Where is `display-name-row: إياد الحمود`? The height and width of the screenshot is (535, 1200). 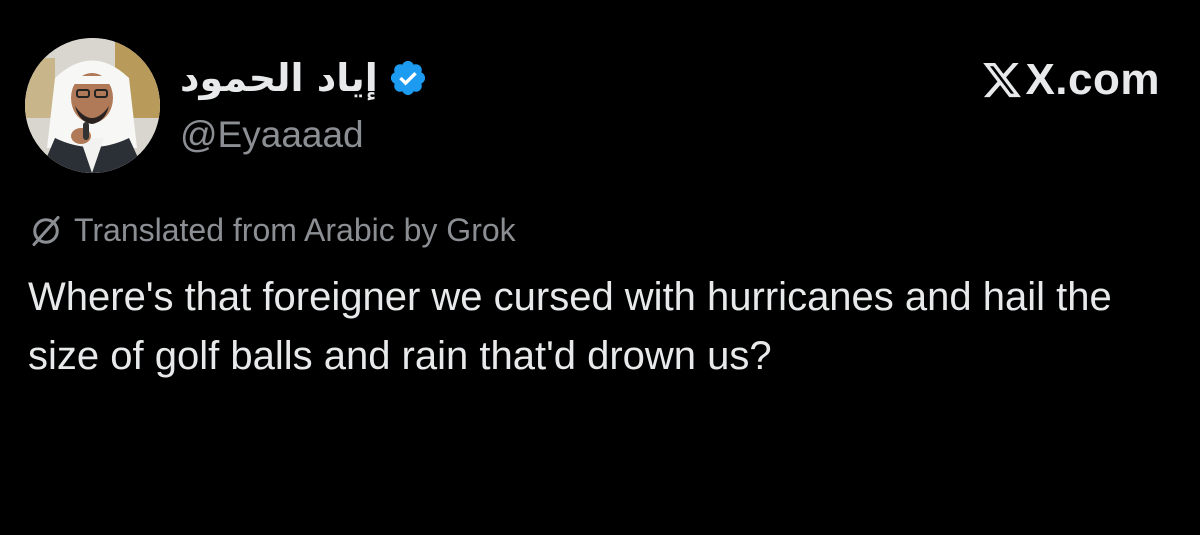
display-name-row: إياد الحمود is located at coordinates (304, 78).